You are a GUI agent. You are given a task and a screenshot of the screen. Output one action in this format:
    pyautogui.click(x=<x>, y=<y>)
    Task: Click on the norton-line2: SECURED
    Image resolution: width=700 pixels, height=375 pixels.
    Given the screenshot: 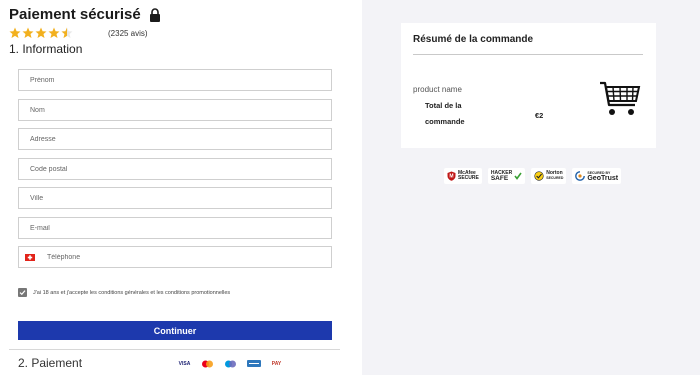 What is the action you would take?
    pyautogui.click(x=555, y=178)
    